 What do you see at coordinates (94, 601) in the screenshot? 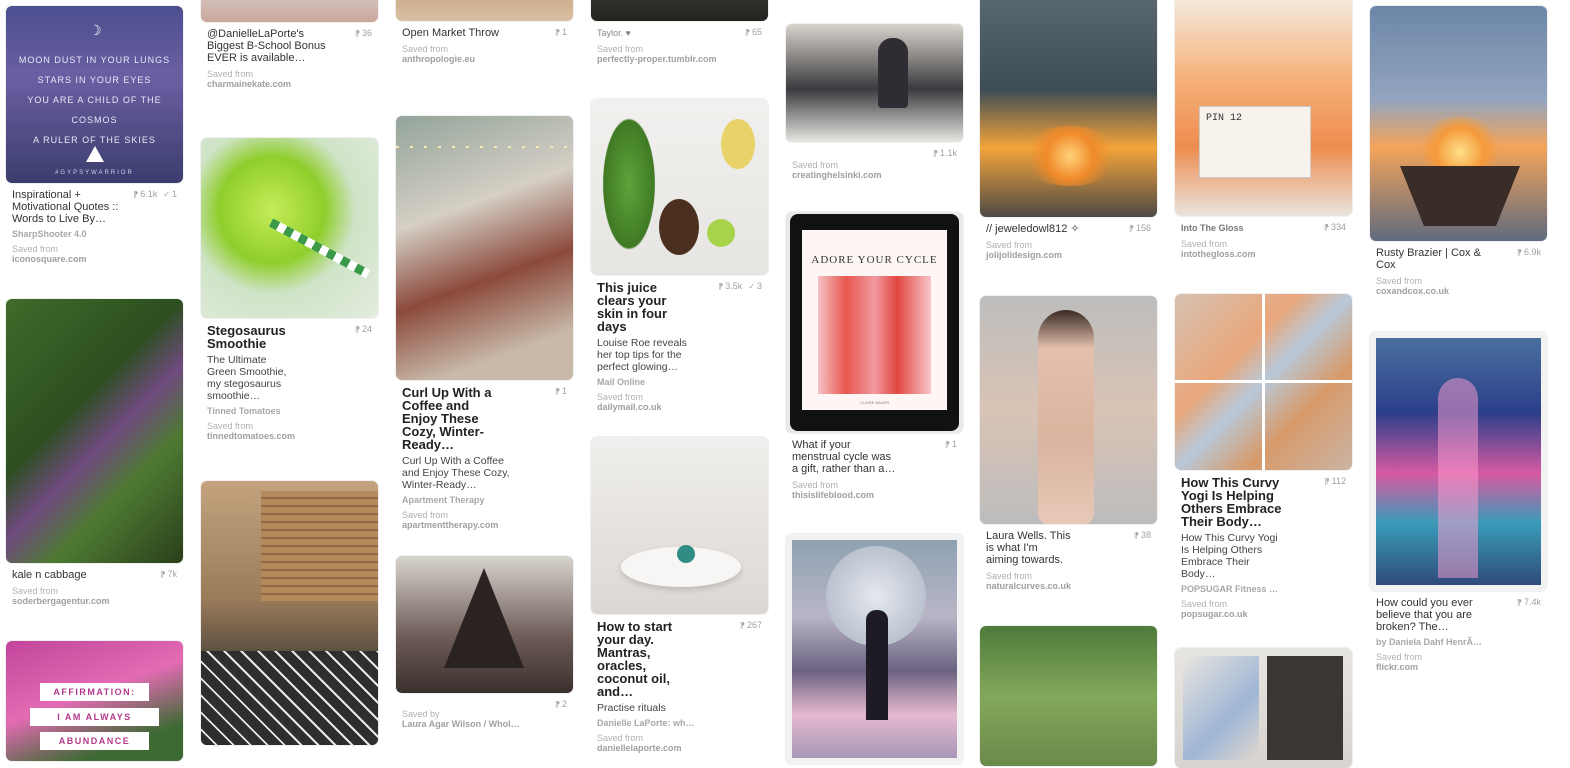
I see `pin-domain: soderbergagentur.com` at bounding box center [94, 601].